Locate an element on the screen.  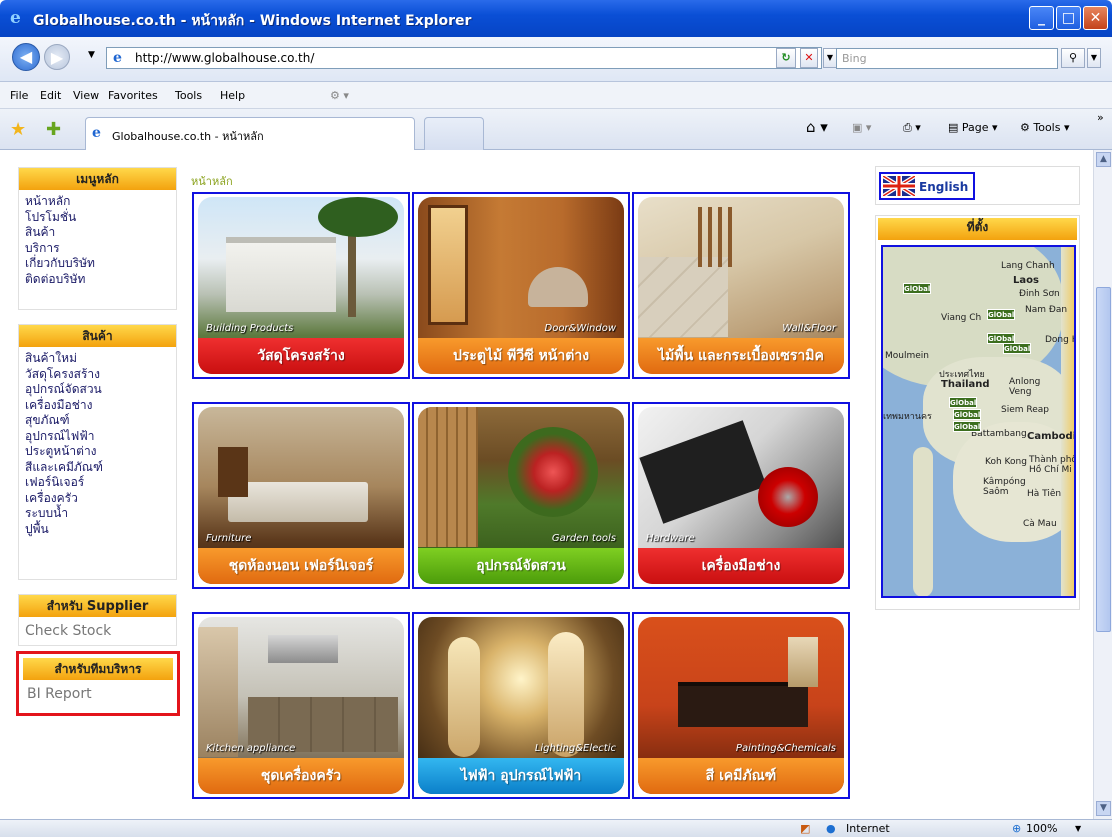
main-menu-item: เกี่ยวกับบริษัท is located at coordinates (100, 264).